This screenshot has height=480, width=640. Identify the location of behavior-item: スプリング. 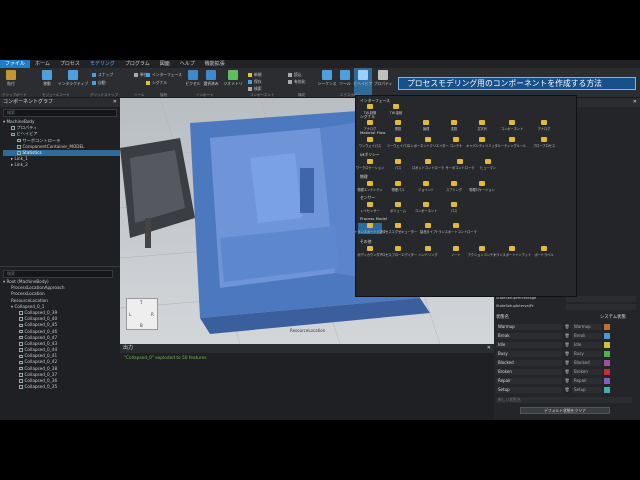
(454, 186).